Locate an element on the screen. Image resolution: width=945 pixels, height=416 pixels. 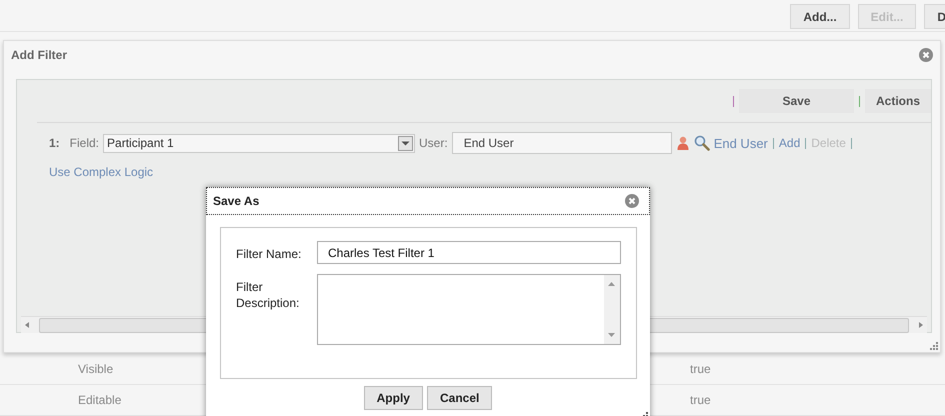
save-button: Save is located at coordinates (796, 101).